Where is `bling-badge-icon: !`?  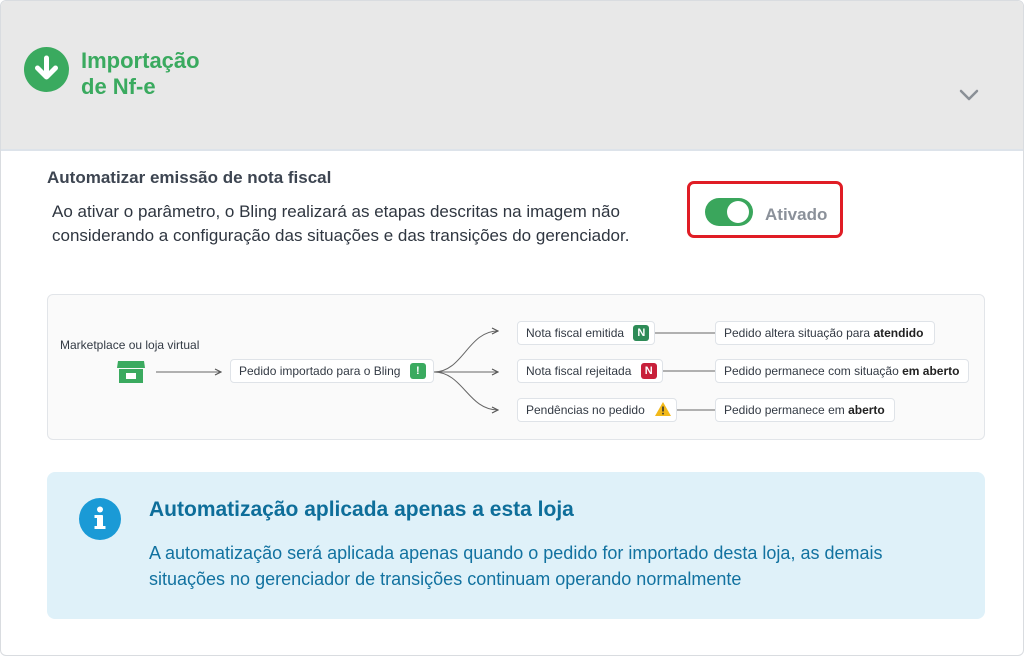 bling-badge-icon: ! is located at coordinates (417, 370).